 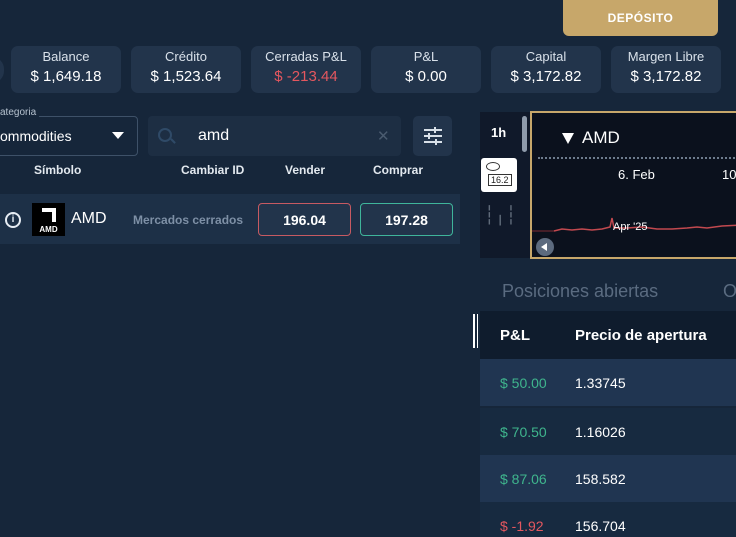 What do you see at coordinates (545, 247) in the screenshot?
I see `chart-scroll-back-button` at bounding box center [545, 247].